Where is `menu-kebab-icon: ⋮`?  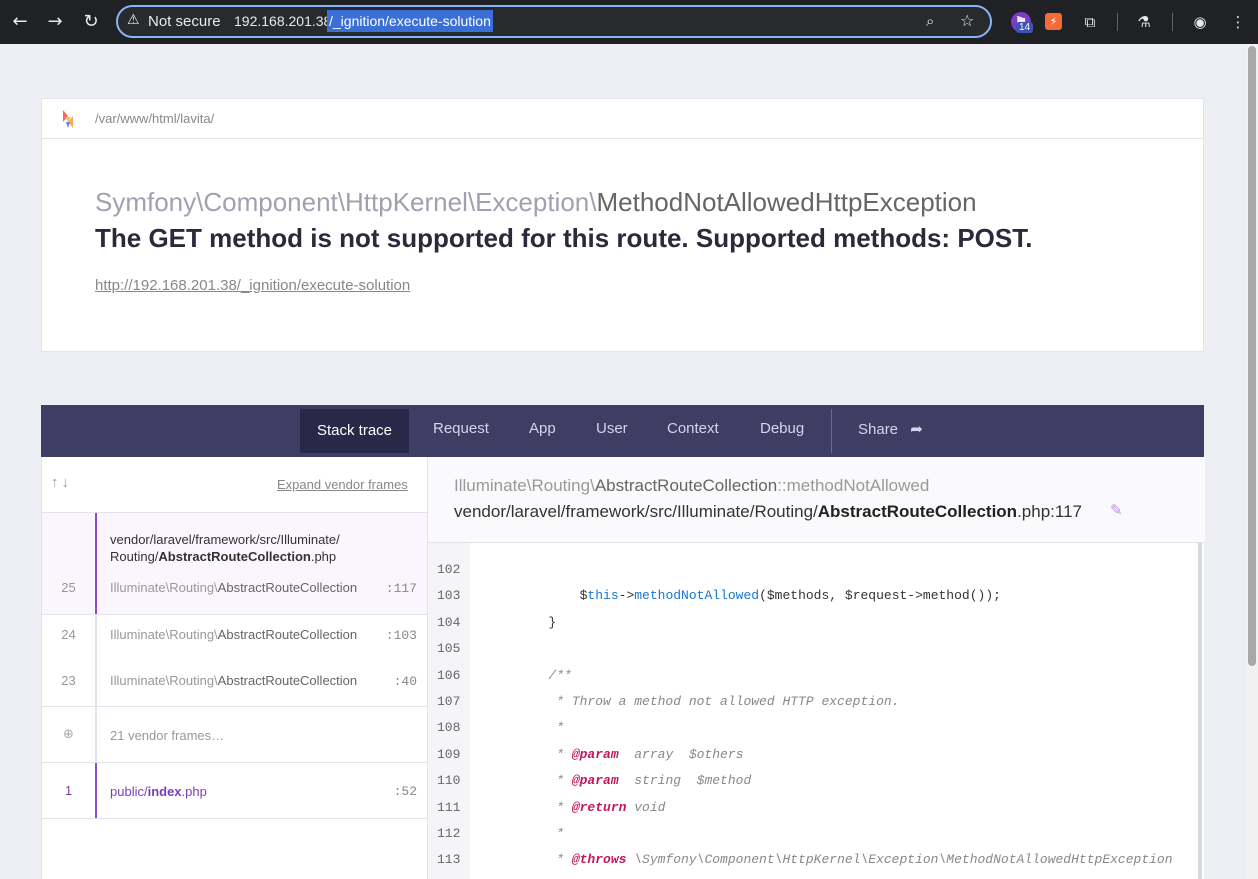 menu-kebab-icon: ⋮ is located at coordinates (1238, 22).